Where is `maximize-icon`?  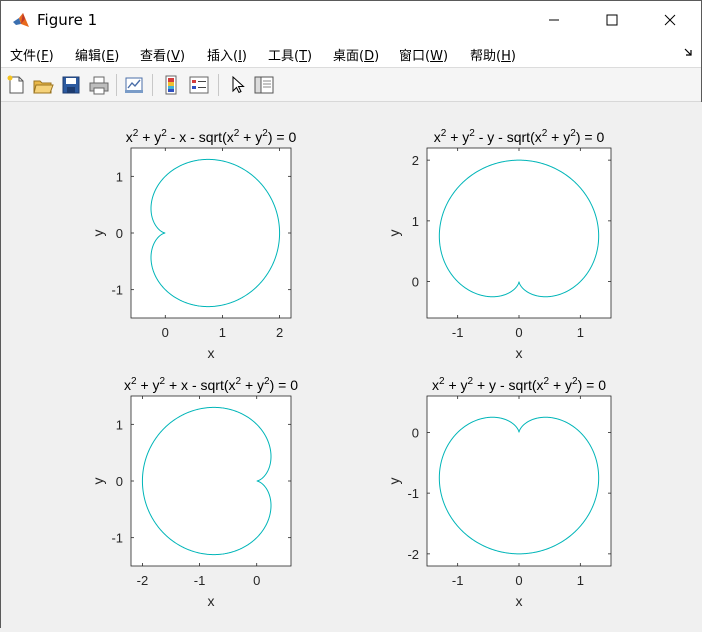
maximize-icon is located at coordinates (612, 20).